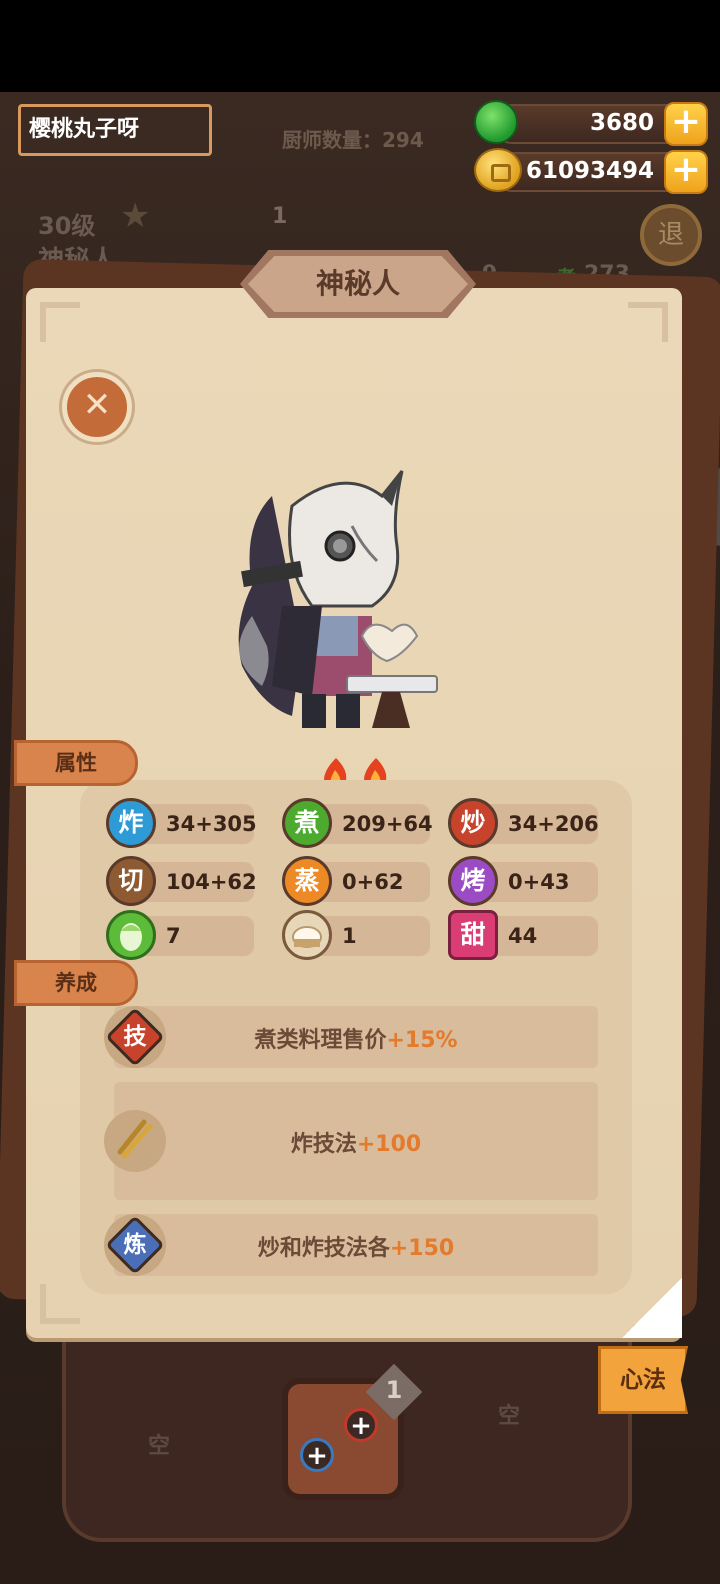 The image size is (720, 1584). I want to click on refine-bonus: +150, so click(422, 1248).